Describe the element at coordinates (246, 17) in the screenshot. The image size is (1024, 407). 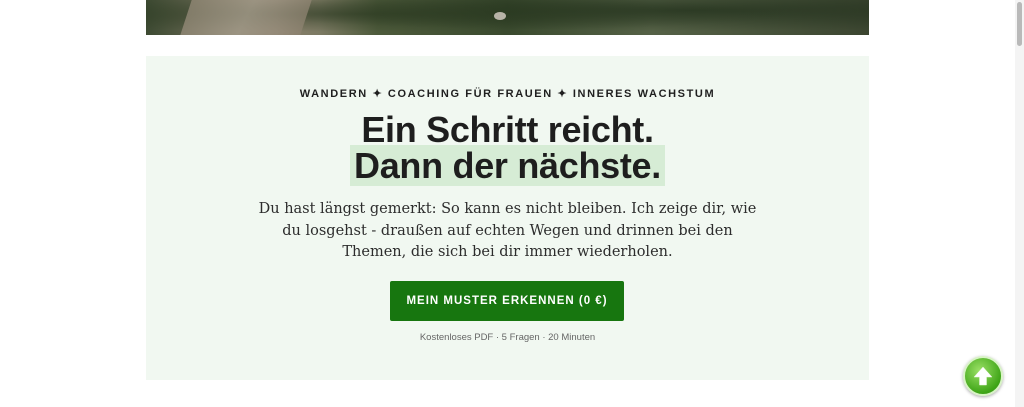
I see `trail-path` at that location.